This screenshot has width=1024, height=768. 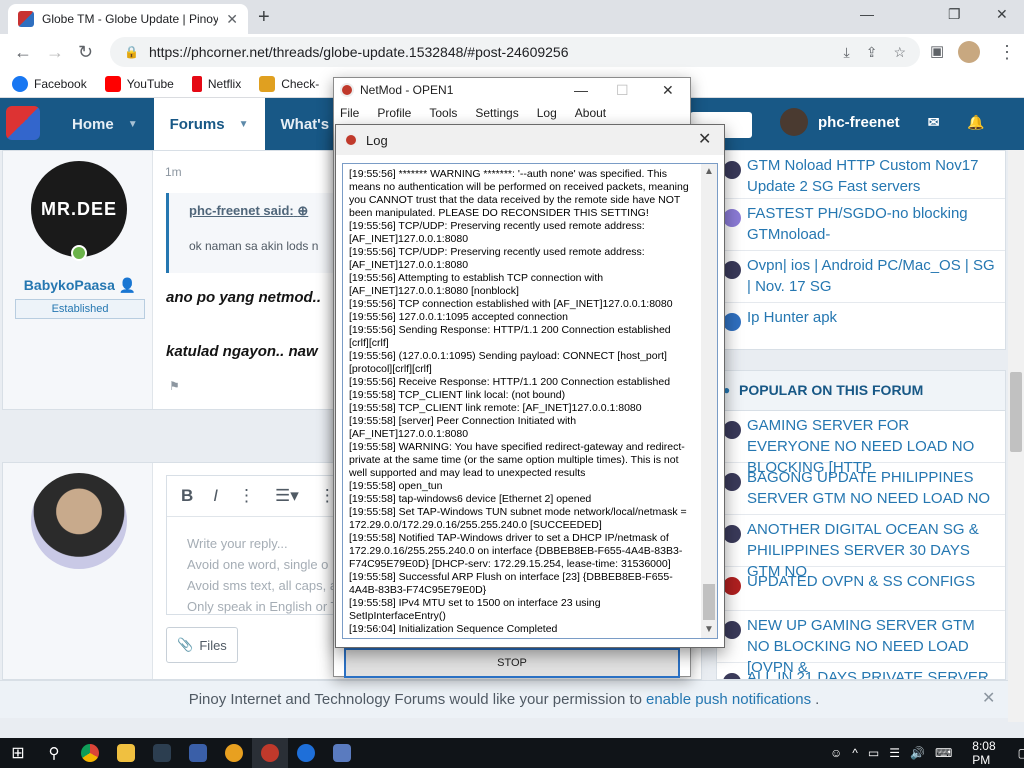 I want to click on list-item: UPDATED OVPN & SS CONFIGS, so click(x=861, y=589).